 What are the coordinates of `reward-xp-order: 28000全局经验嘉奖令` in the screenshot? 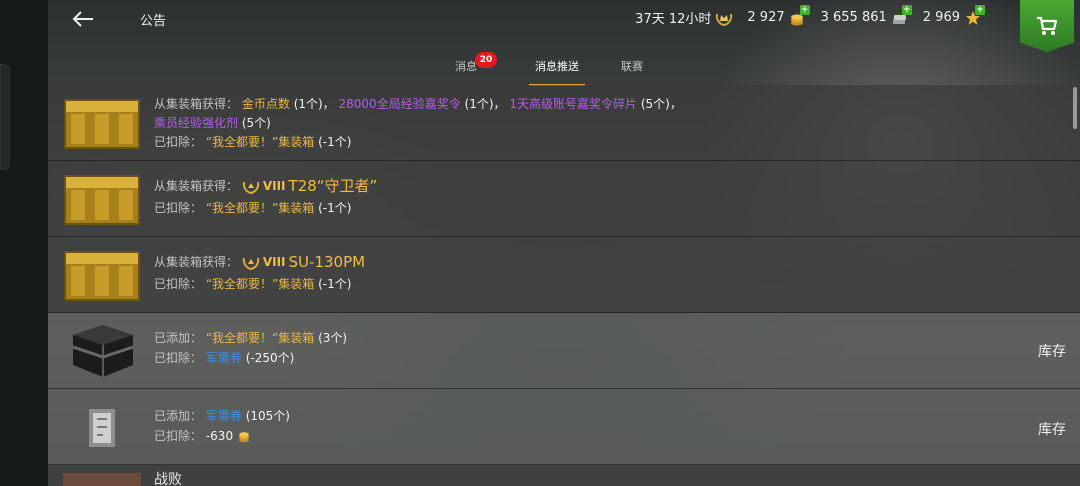 It's located at (399, 104).